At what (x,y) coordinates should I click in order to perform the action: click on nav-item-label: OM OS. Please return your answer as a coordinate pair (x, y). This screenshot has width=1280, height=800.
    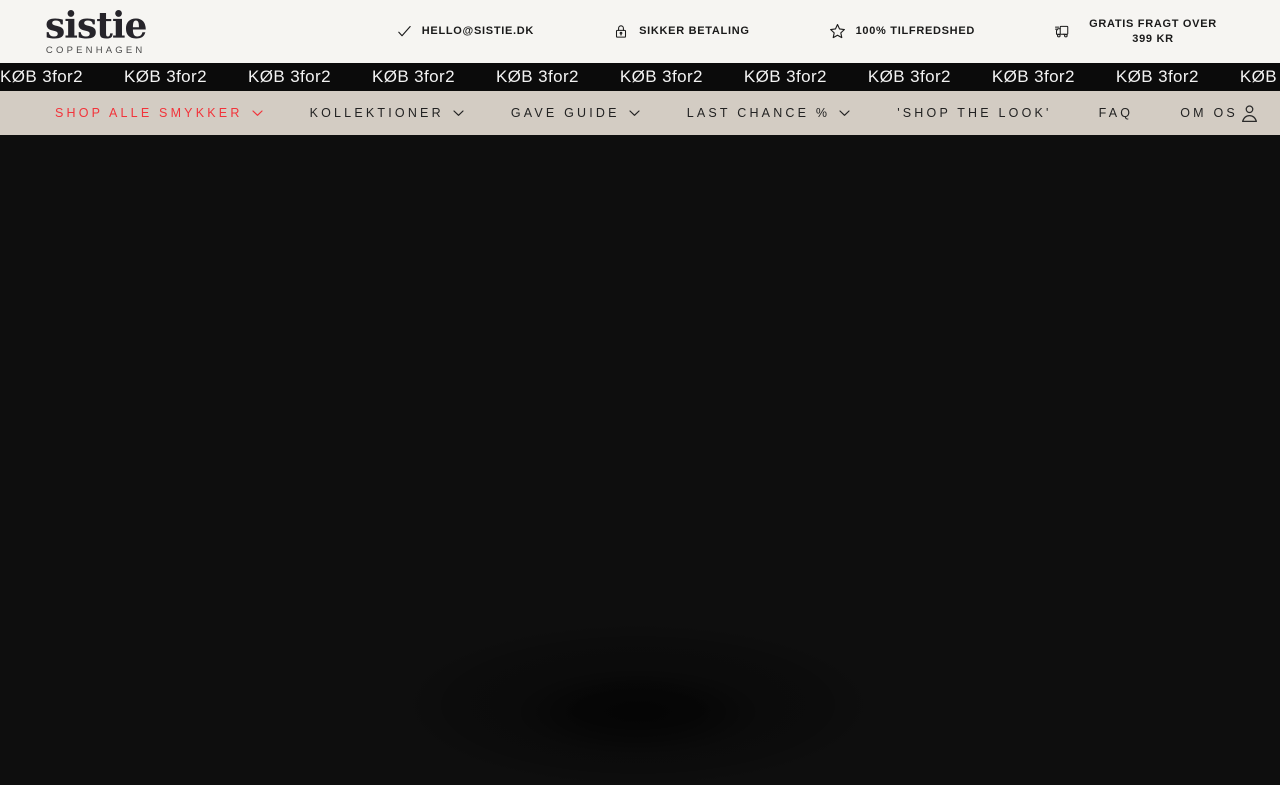
    Looking at the image, I should click on (1209, 113).